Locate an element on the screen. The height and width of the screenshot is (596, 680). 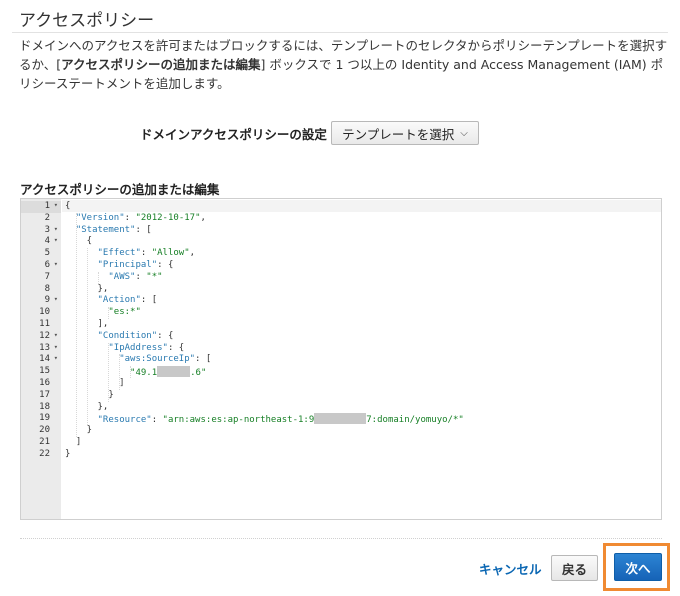
line-number-text: 1 is located at coordinates (47, 206).